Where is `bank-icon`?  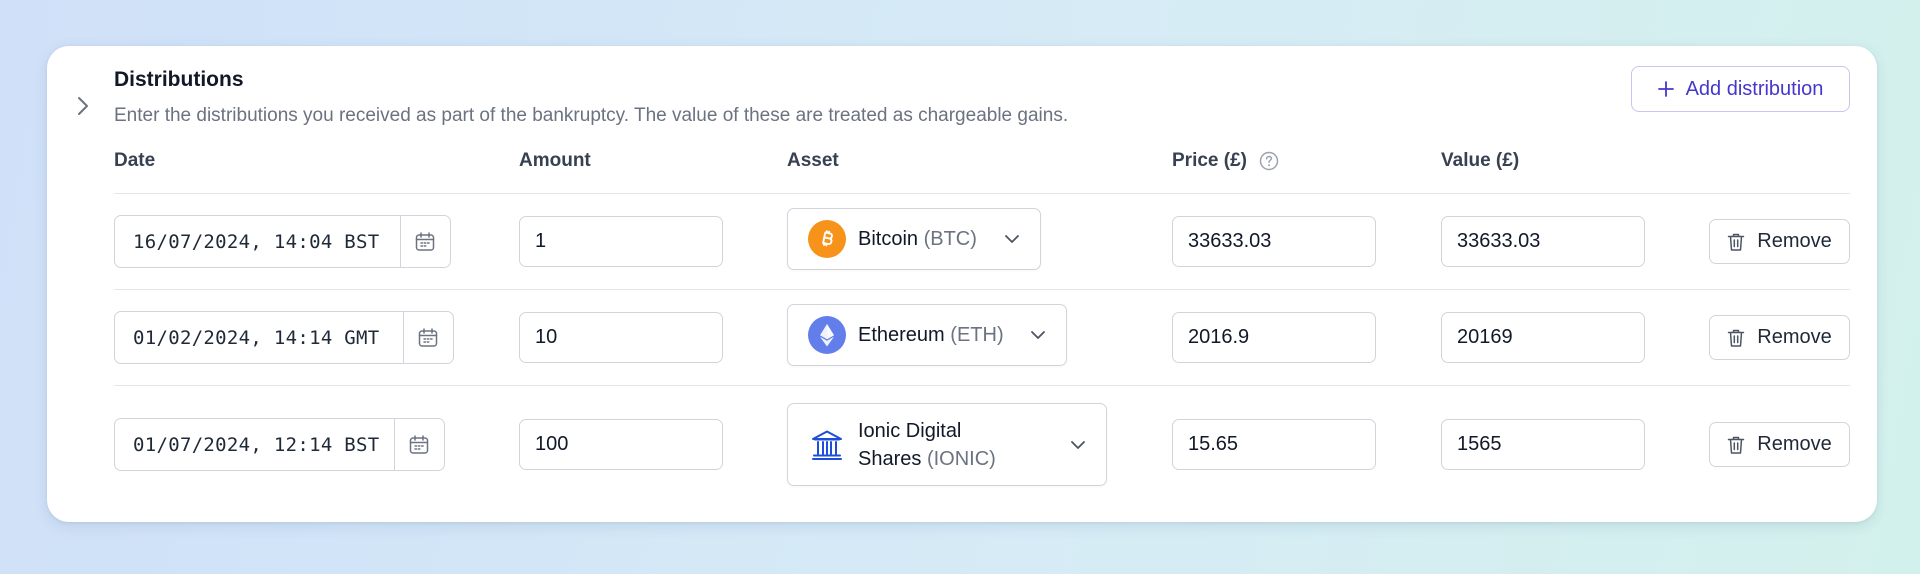 bank-icon is located at coordinates (827, 445).